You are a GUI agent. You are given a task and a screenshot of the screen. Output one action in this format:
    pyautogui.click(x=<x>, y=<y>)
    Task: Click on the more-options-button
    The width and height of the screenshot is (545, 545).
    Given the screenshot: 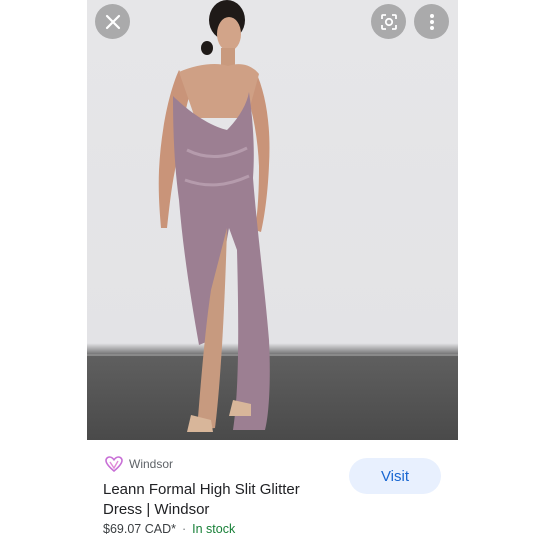 What is the action you would take?
    pyautogui.click(x=431, y=21)
    